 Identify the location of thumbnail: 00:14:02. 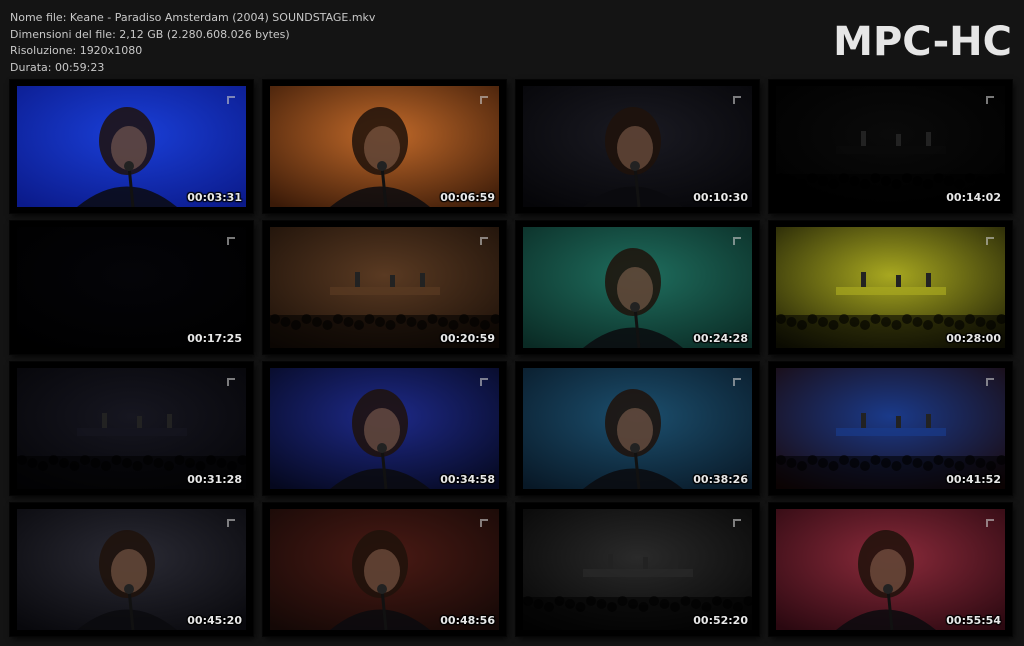
(890, 146).